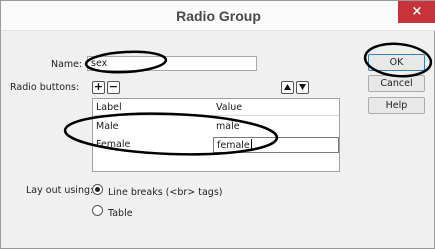 The image size is (435, 250). What do you see at coordinates (97, 210) in the screenshot?
I see `radio-table` at bounding box center [97, 210].